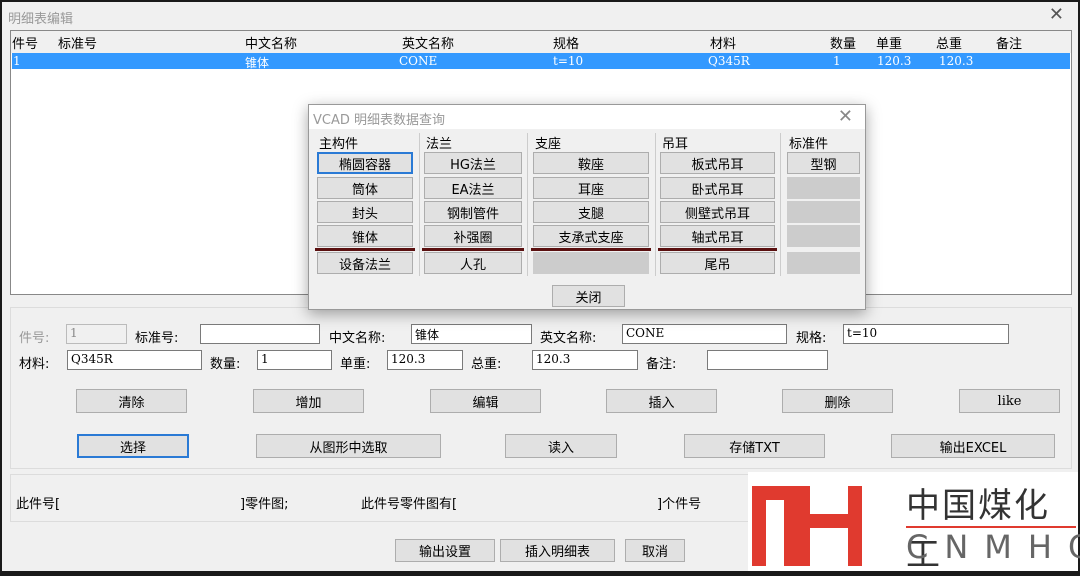 The width and height of the screenshot is (1080, 576). I want to click on cn-name-field: 锥体, so click(471, 334).